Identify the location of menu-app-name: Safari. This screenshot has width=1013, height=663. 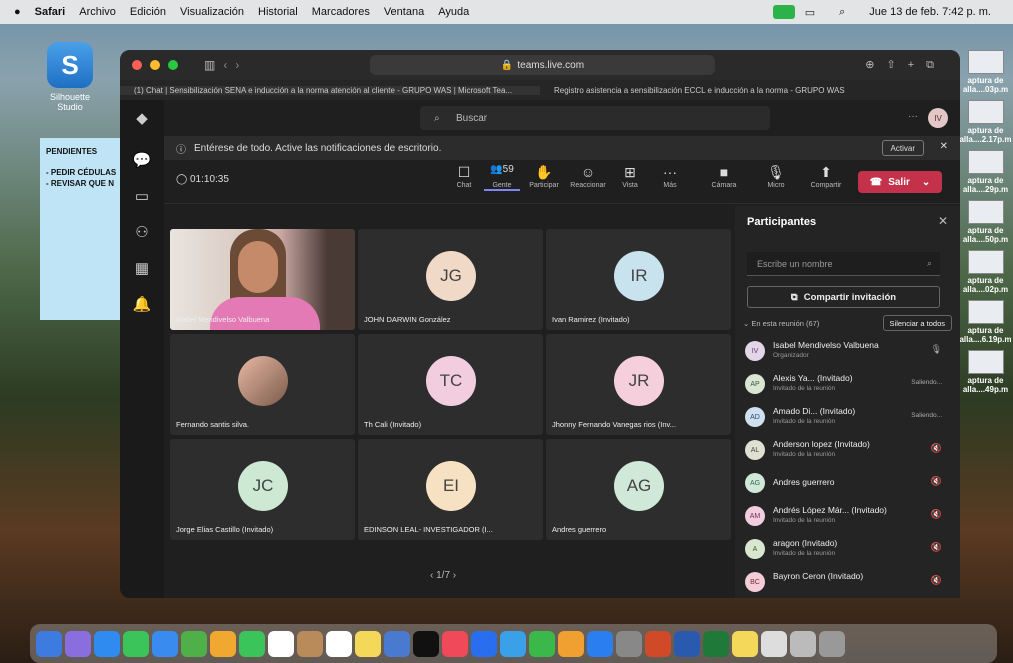
(50, 12).